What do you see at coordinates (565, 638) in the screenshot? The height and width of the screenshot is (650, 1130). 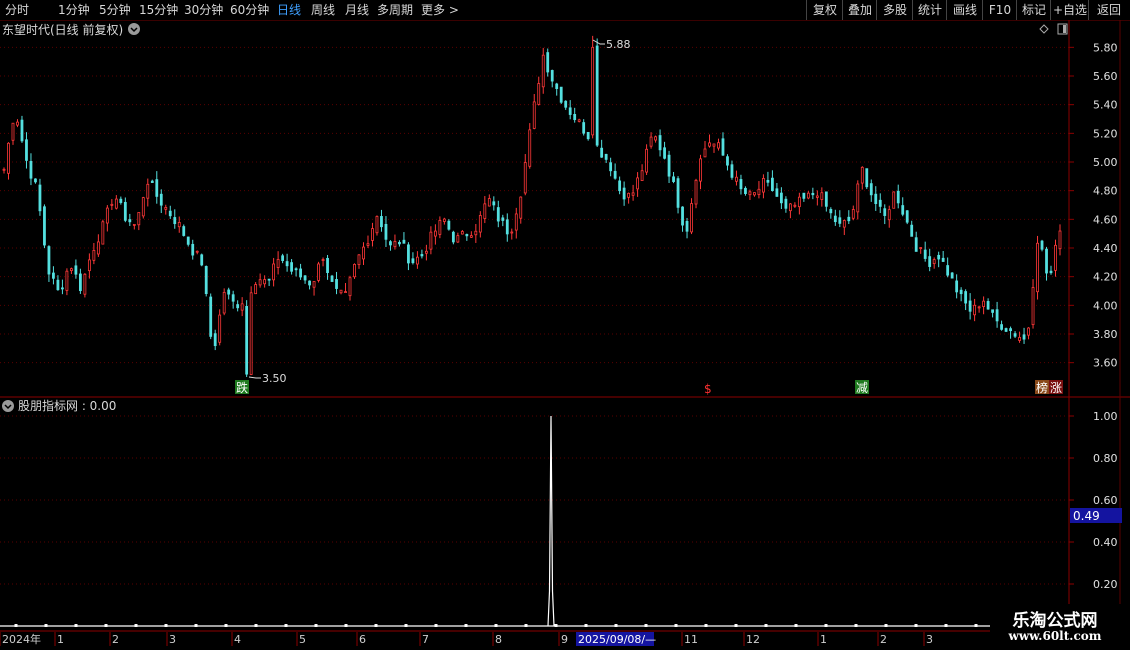 I see `time-axis: 2024年 1 2 3 4 5 6 7 8 9 11 12 1 2 3 2025/09/08/—` at bounding box center [565, 638].